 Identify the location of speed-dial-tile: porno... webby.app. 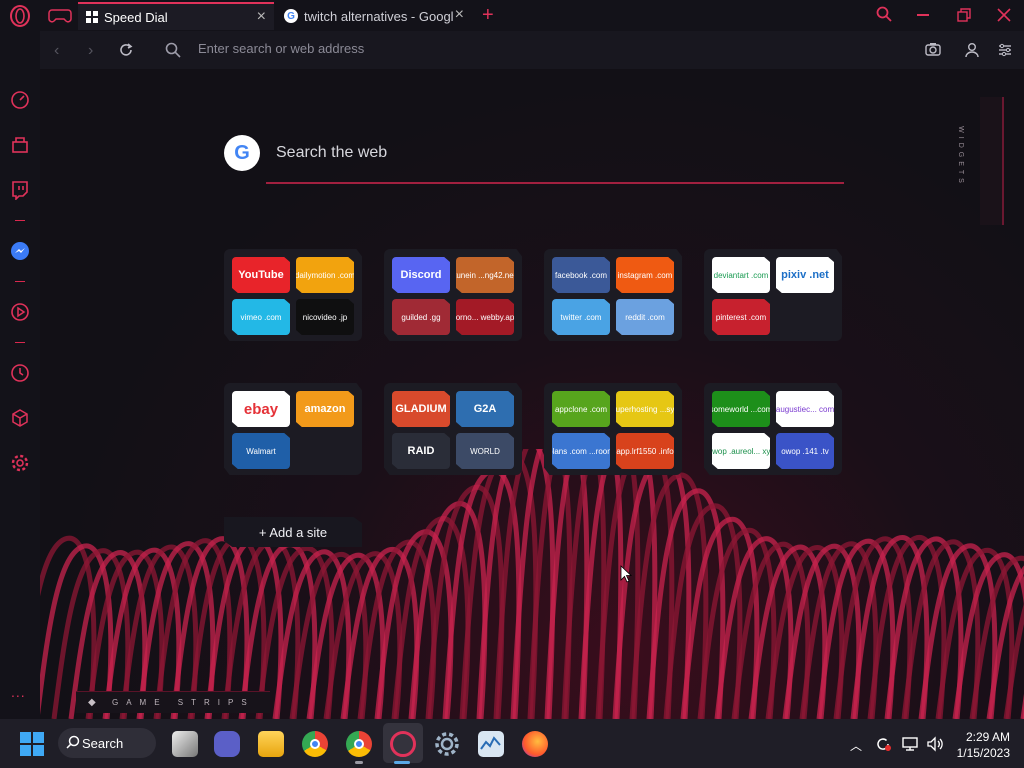
(485, 317).